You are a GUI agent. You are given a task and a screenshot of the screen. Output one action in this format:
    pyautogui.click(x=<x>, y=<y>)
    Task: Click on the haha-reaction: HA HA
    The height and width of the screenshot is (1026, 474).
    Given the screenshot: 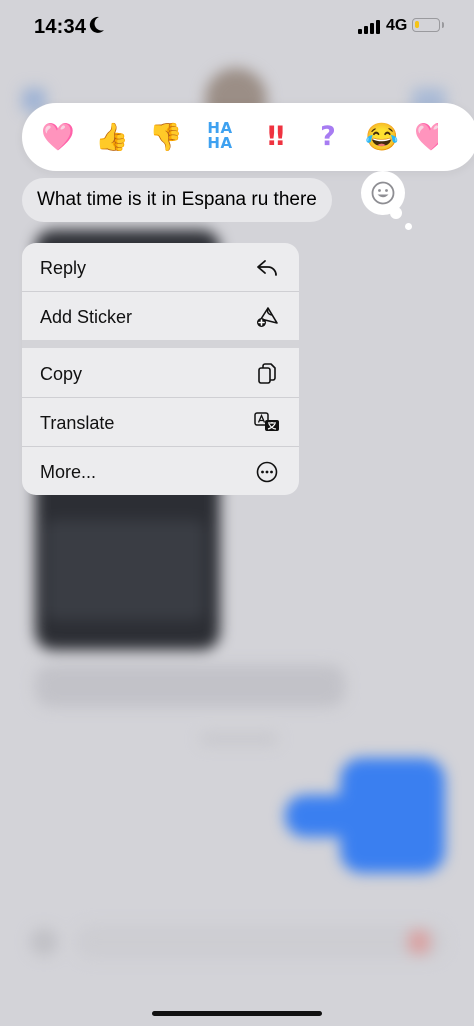 What is the action you would take?
    pyautogui.click(x=220, y=139)
    